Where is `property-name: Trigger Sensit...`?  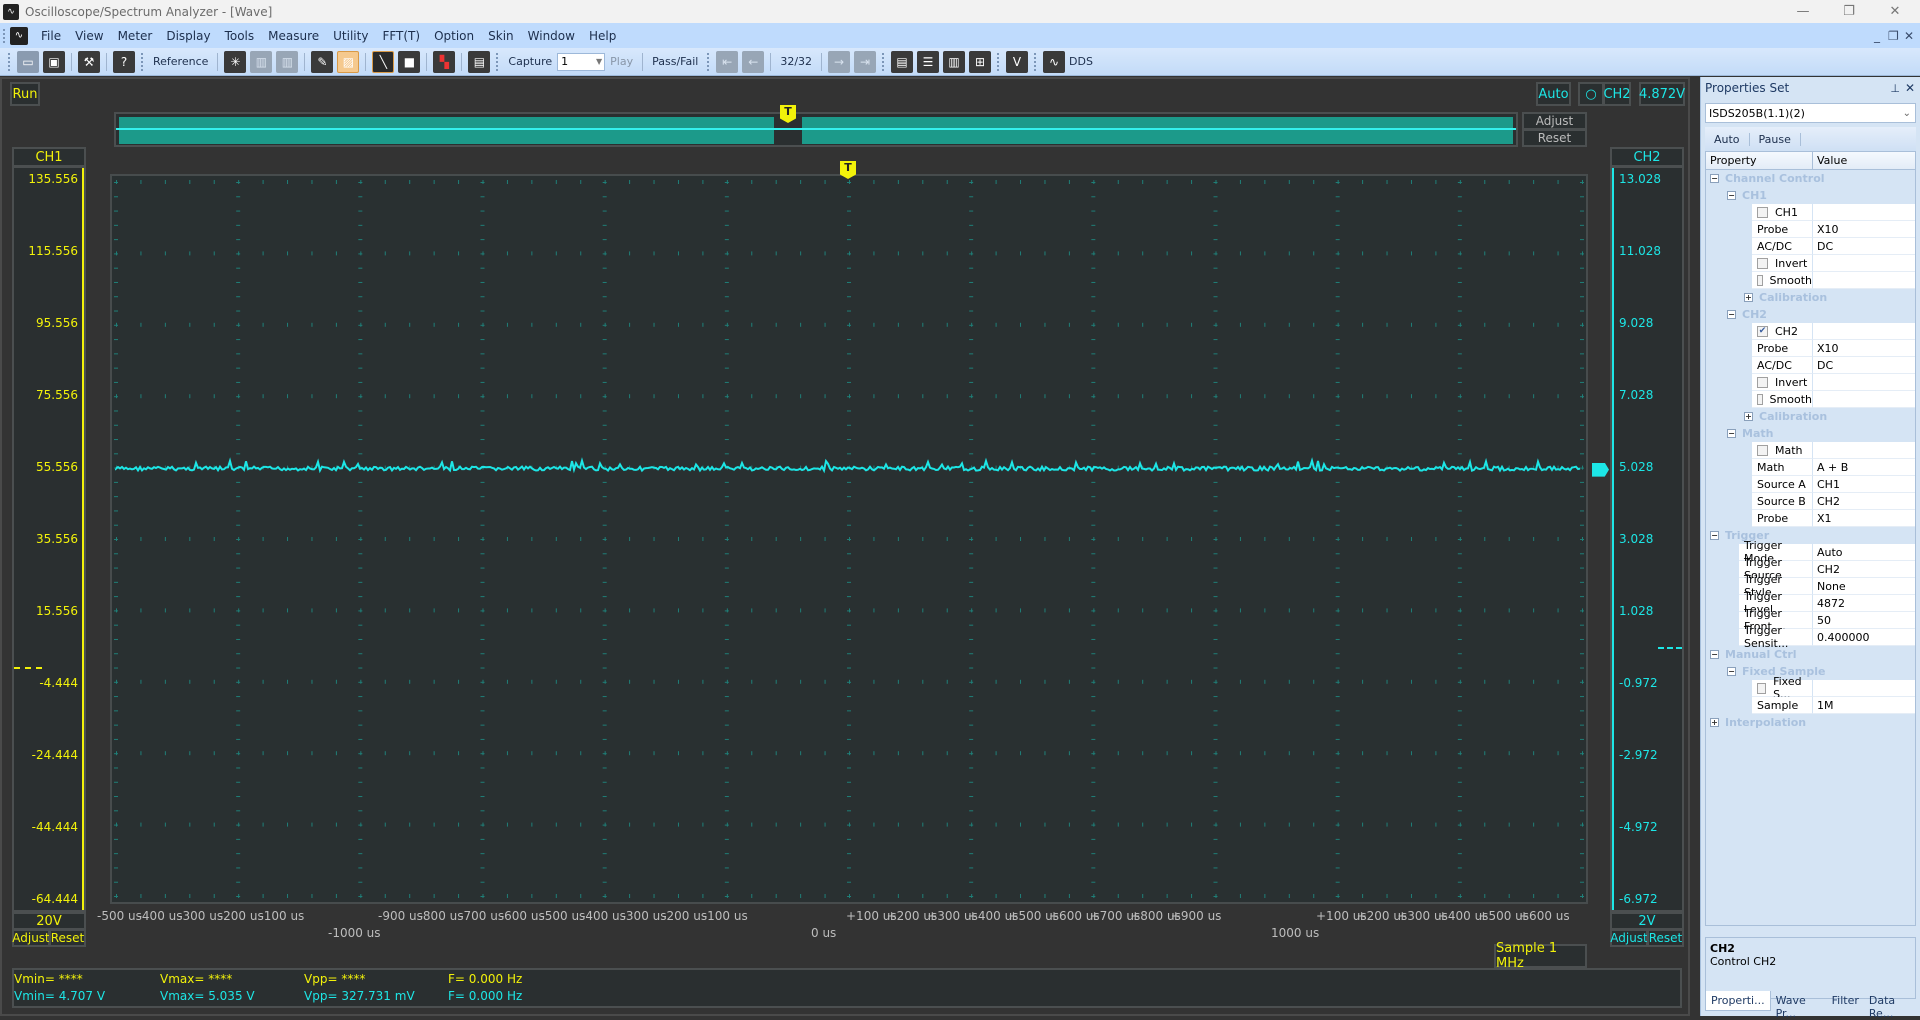 property-name: Trigger Sensit... is located at coordinates (1776, 637).